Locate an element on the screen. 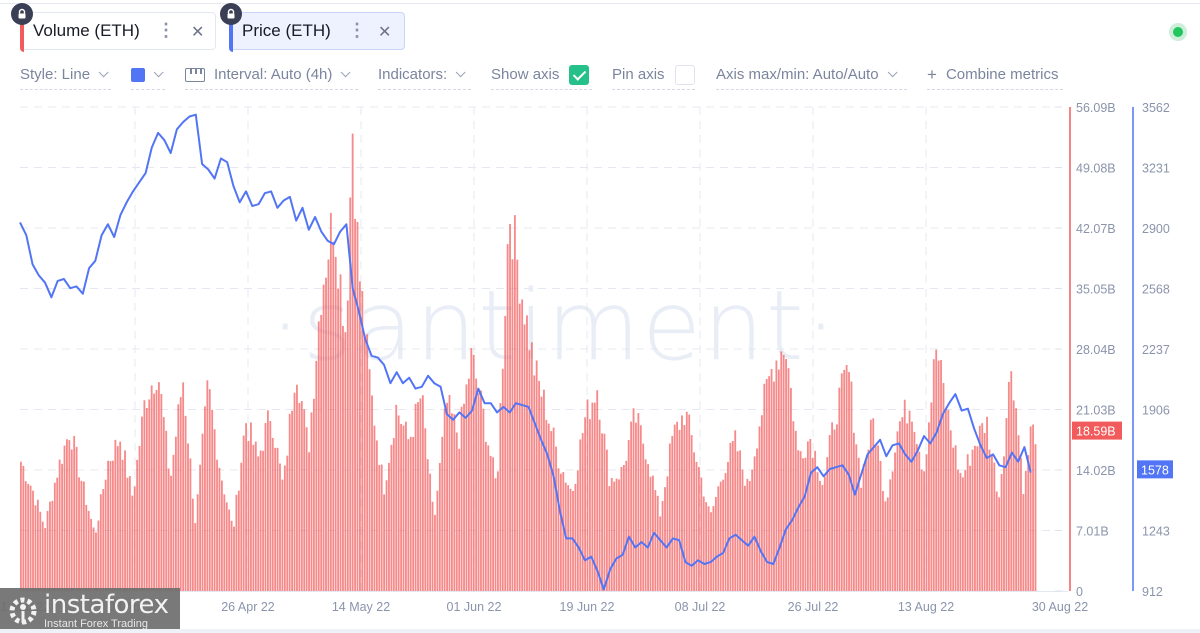 This screenshot has height=633, width=1200. axis-minmax-dropdown: Axis max/min: Auto/Auto is located at coordinates (811, 76).